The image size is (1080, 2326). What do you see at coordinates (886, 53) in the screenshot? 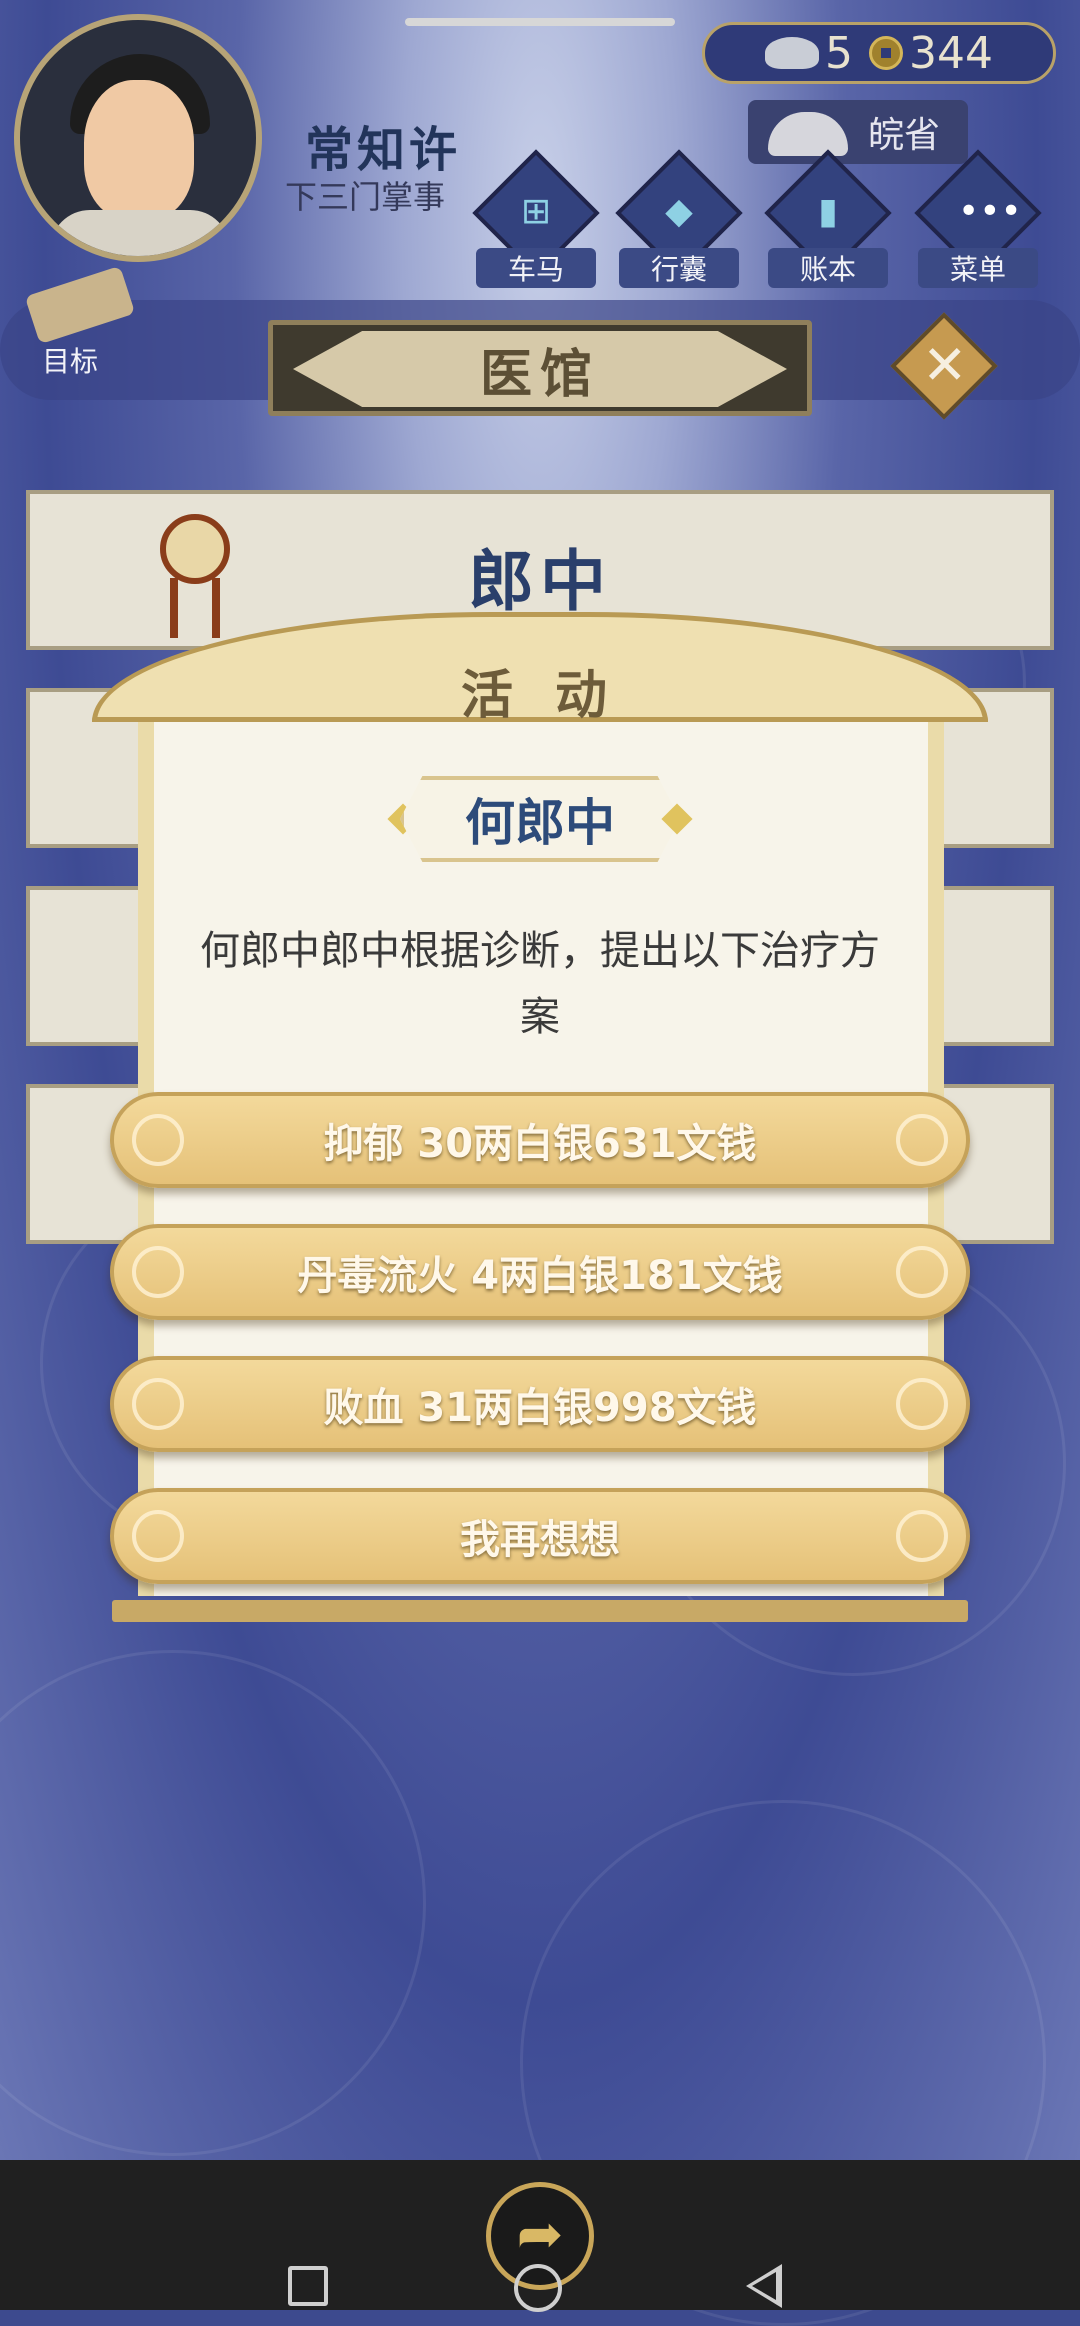
I see `copper-coin-icon` at bounding box center [886, 53].